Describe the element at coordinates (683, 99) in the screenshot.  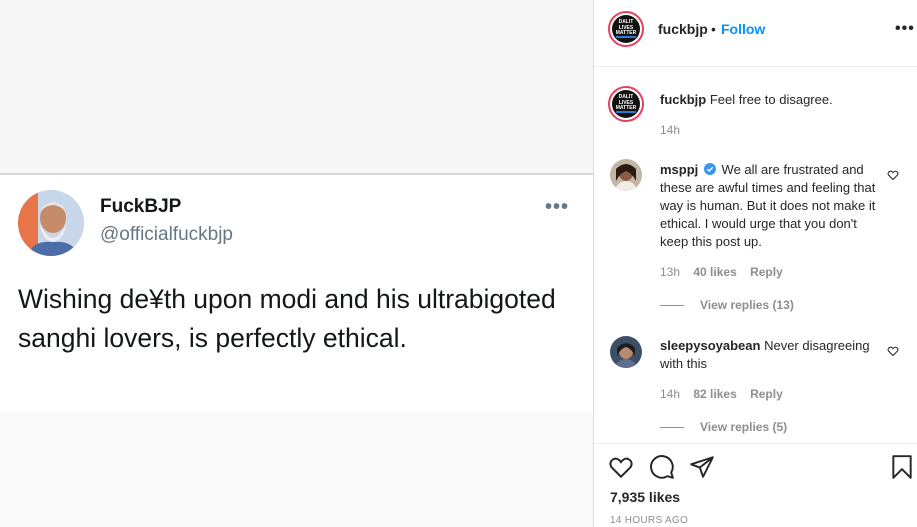
I see `caption-username: fuckbjp` at that location.